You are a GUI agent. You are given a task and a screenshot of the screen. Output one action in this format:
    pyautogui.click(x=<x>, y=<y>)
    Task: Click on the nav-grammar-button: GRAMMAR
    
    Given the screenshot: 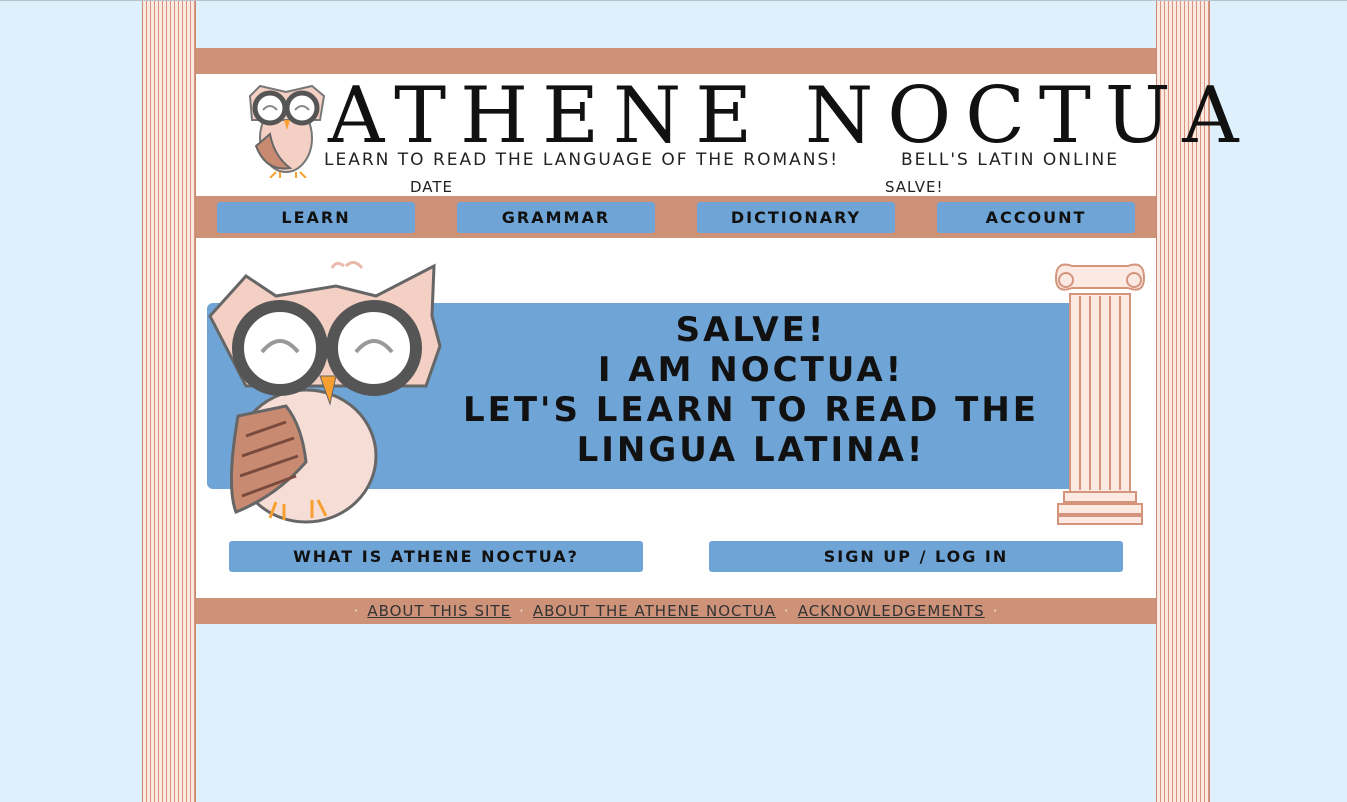 What is the action you would take?
    pyautogui.click(x=556, y=217)
    